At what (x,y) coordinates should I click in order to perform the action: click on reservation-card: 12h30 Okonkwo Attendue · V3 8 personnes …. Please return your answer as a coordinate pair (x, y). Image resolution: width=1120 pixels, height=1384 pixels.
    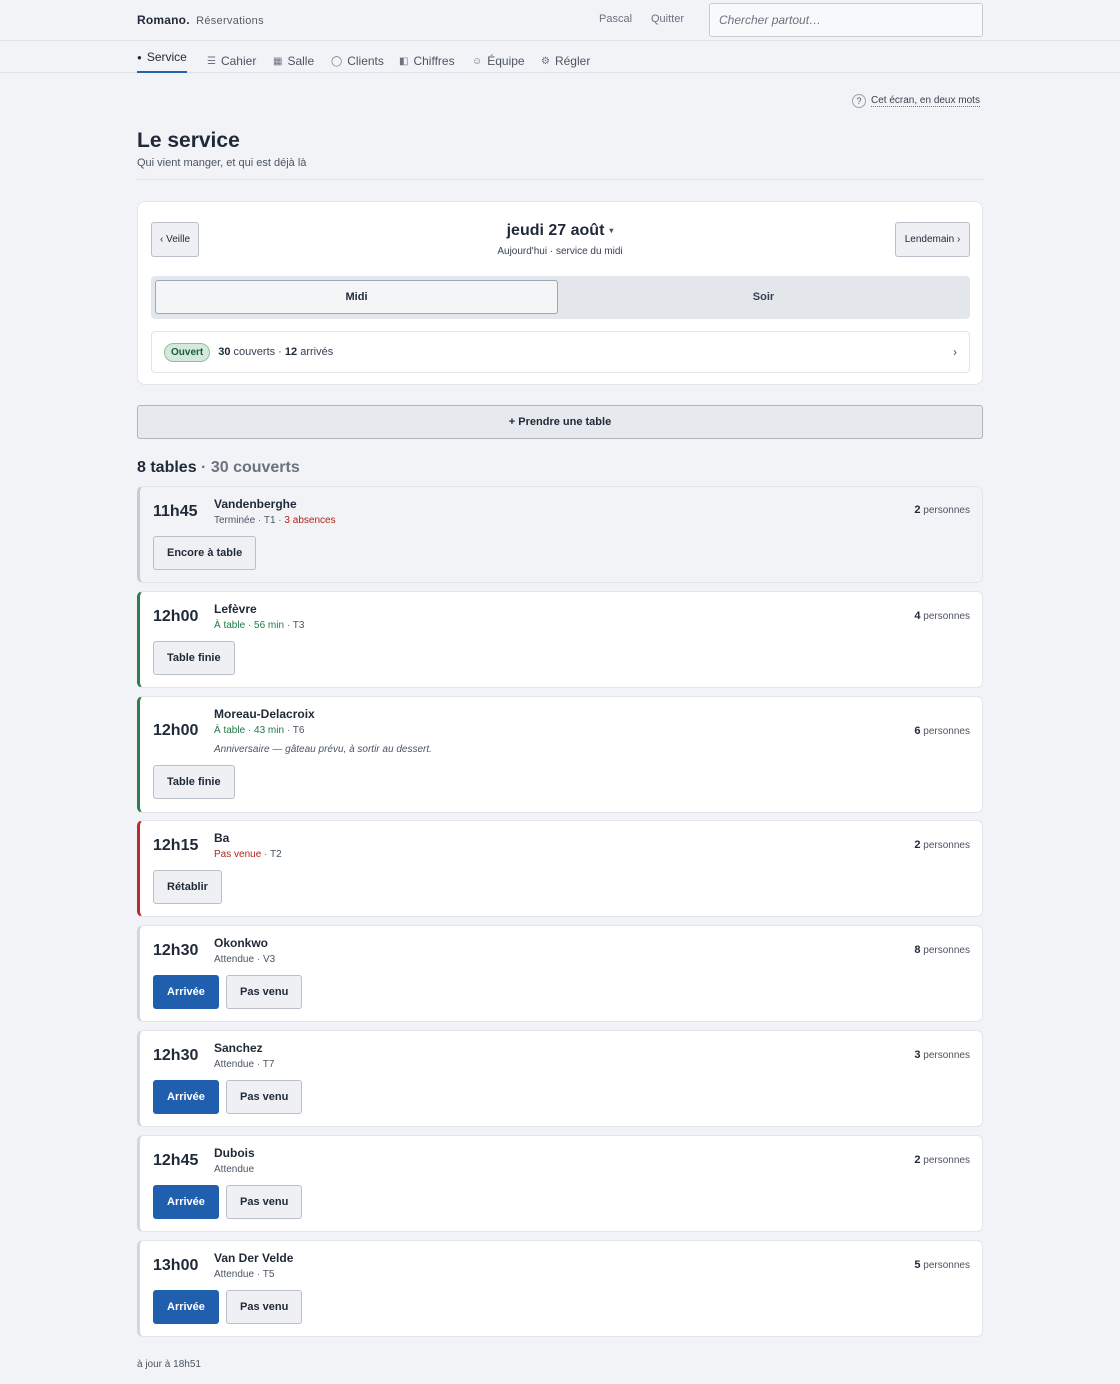
    Looking at the image, I should click on (560, 973).